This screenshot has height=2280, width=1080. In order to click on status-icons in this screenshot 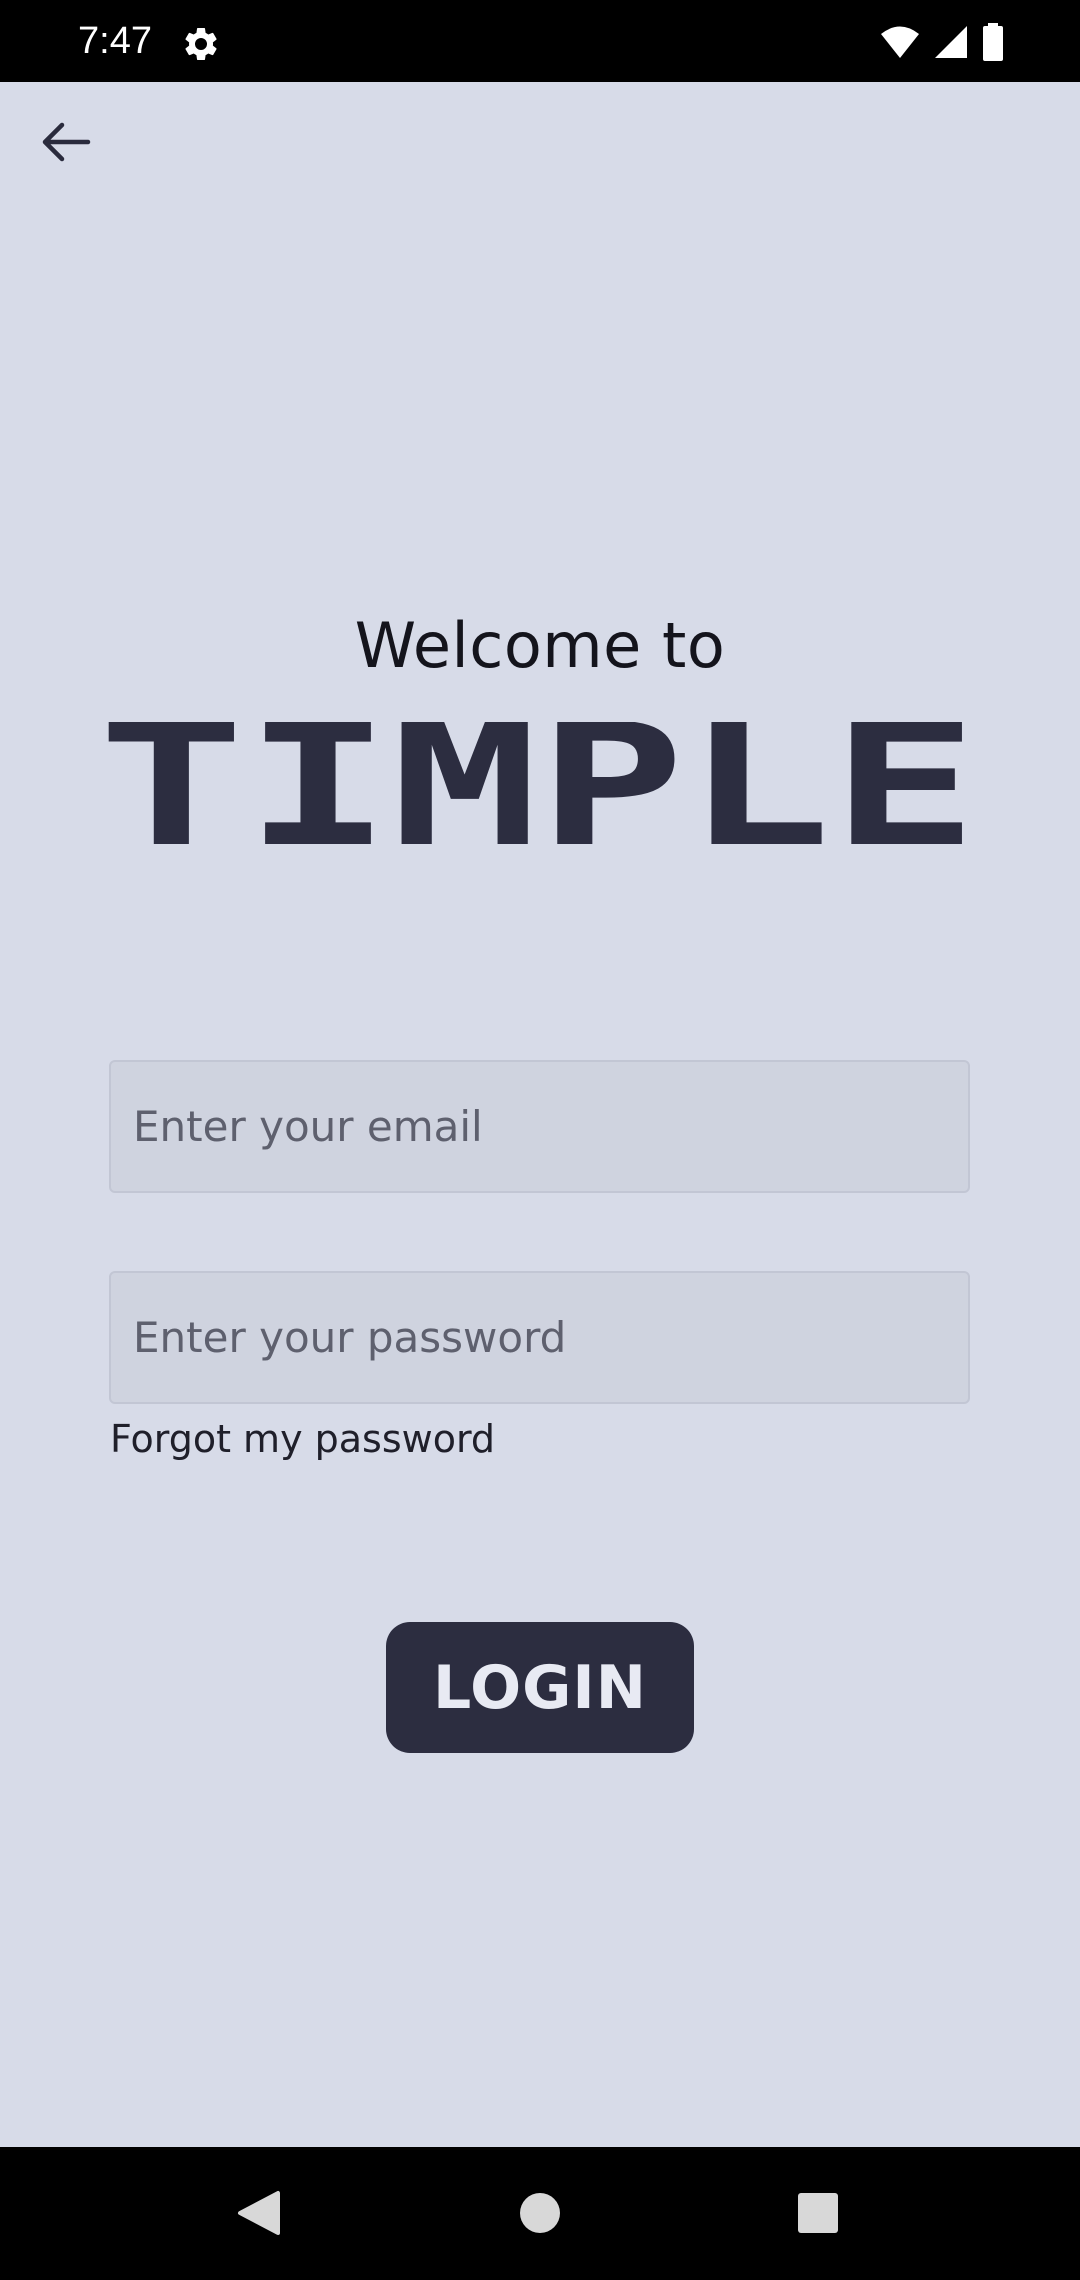, I will do `click(942, 42)`.